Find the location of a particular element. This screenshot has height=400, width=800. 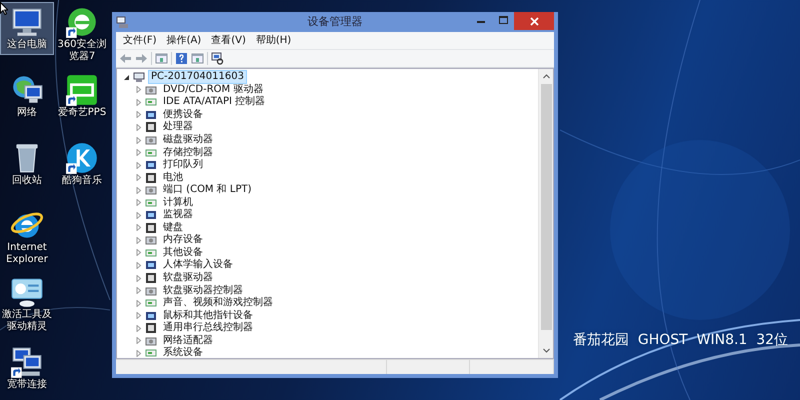

close-button is located at coordinates (534, 21).